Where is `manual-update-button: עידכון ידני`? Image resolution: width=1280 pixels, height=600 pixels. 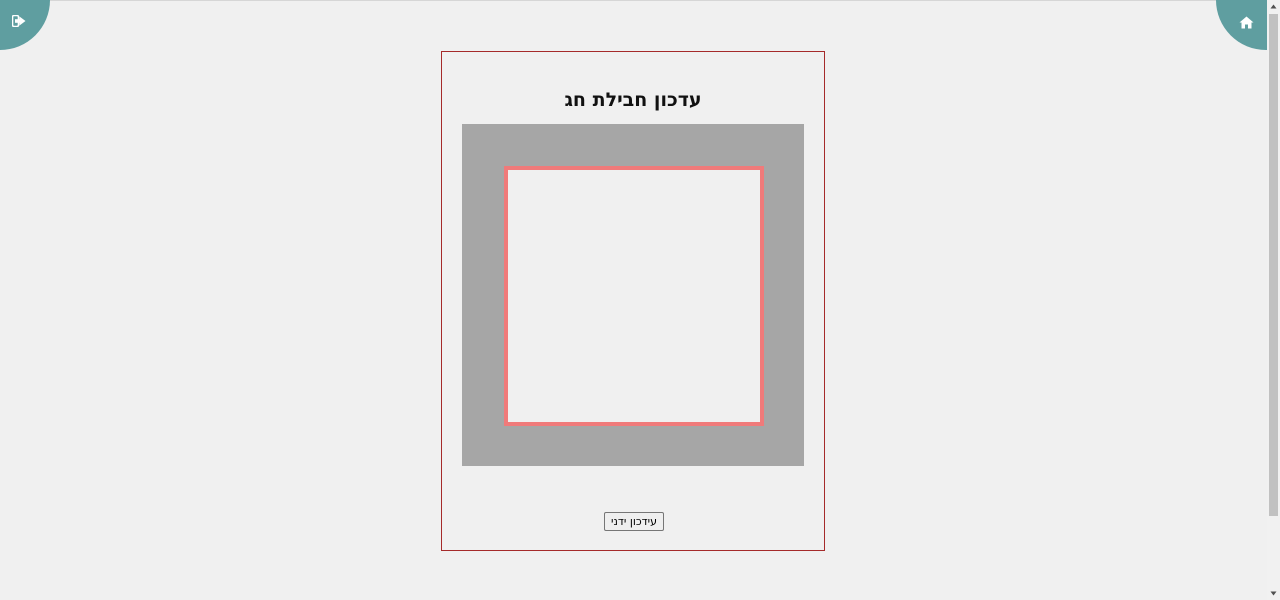 manual-update-button: עידכון ידני is located at coordinates (634, 521).